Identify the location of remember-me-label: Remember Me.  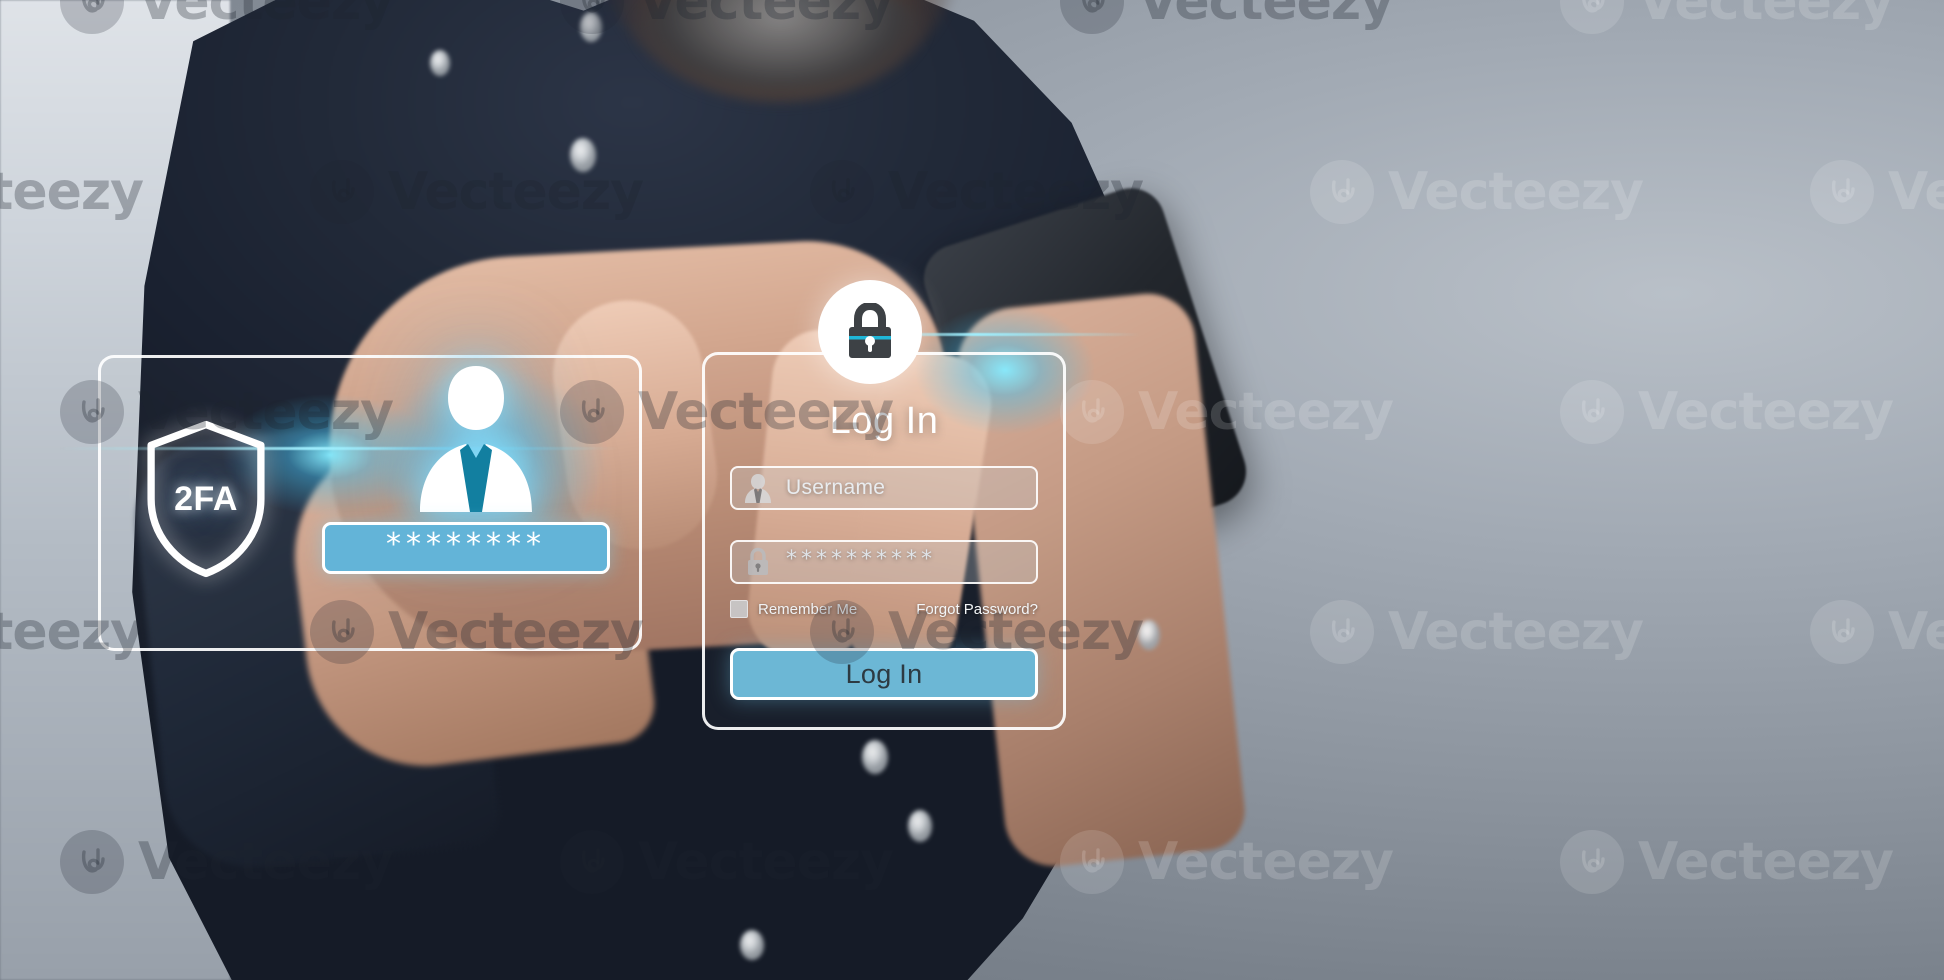
(807, 609).